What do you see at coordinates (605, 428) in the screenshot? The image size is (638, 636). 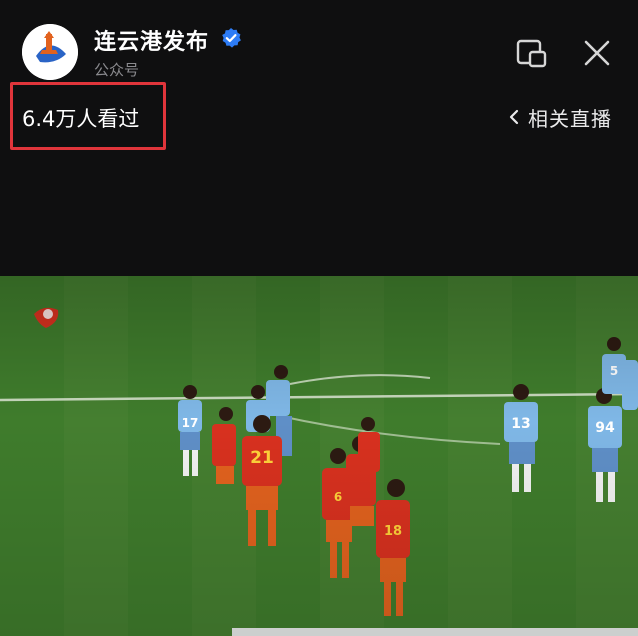 I see `player-number: 94` at bounding box center [605, 428].